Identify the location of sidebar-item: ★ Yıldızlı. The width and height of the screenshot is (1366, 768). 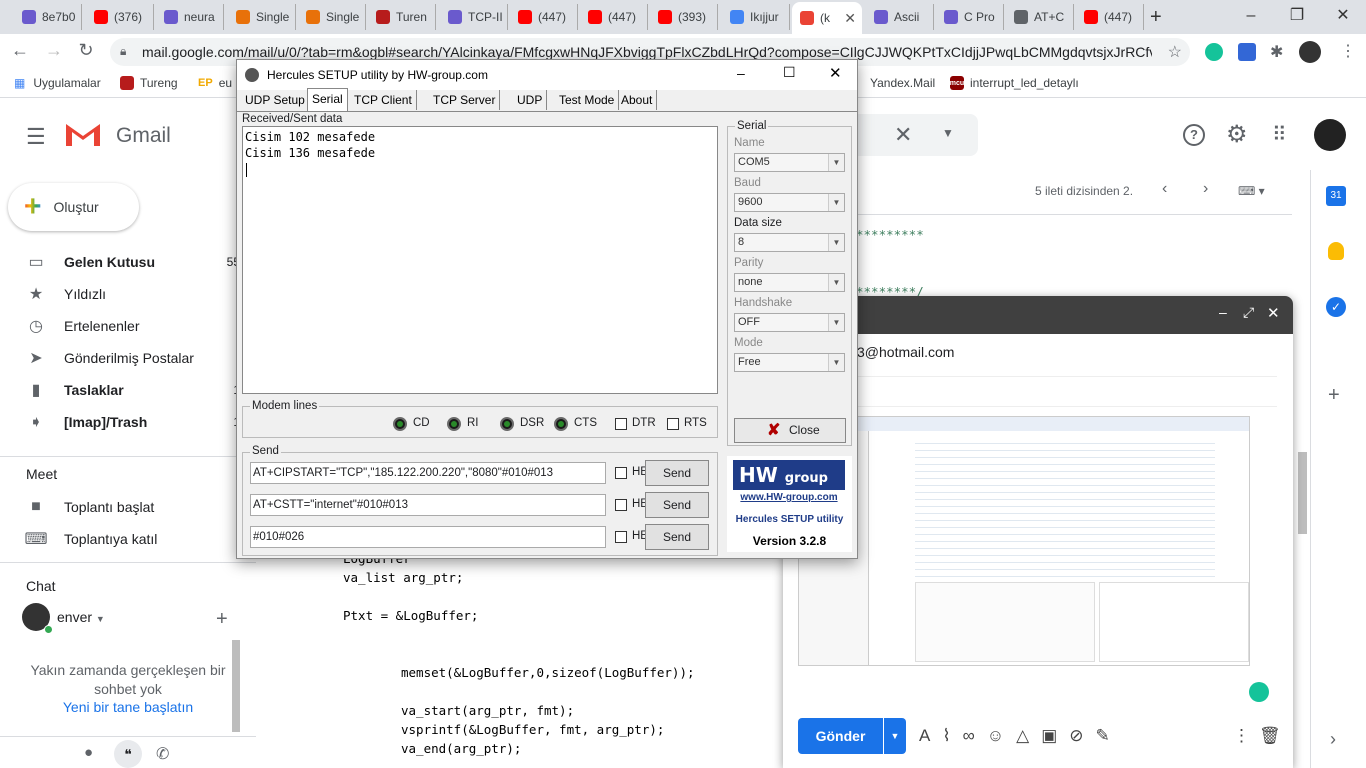
(133, 294).